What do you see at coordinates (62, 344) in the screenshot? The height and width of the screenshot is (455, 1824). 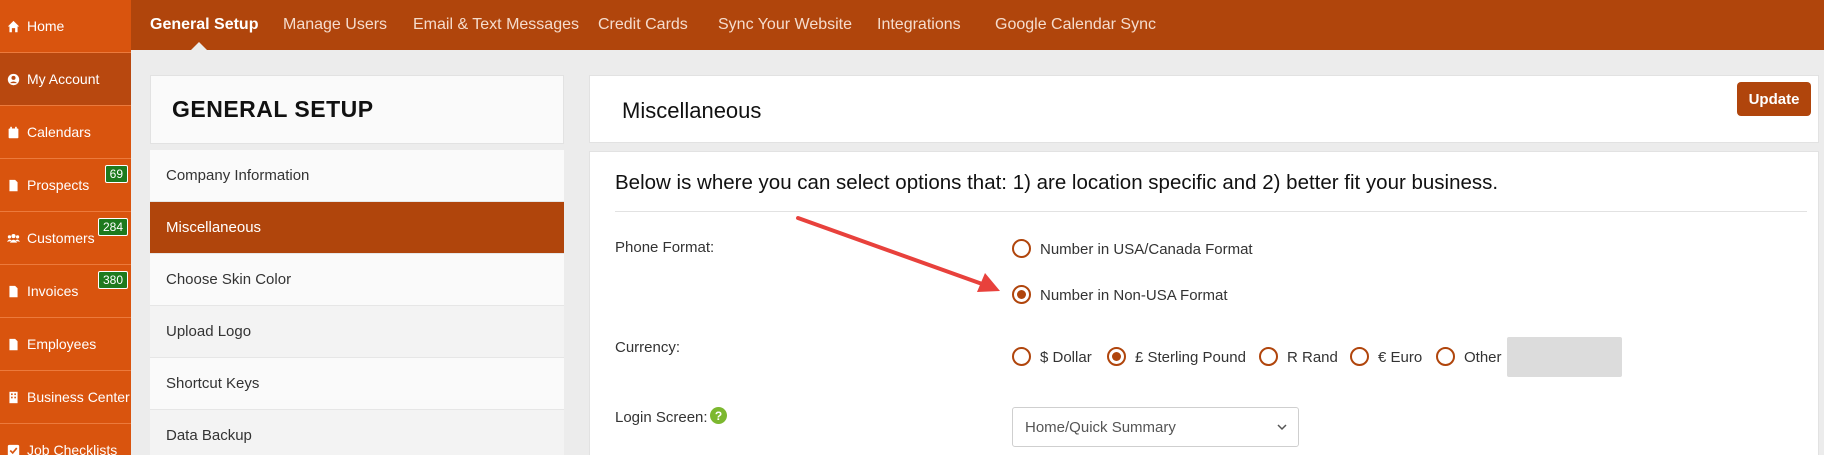 I see `sidebar-item-label: Employees` at bounding box center [62, 344].